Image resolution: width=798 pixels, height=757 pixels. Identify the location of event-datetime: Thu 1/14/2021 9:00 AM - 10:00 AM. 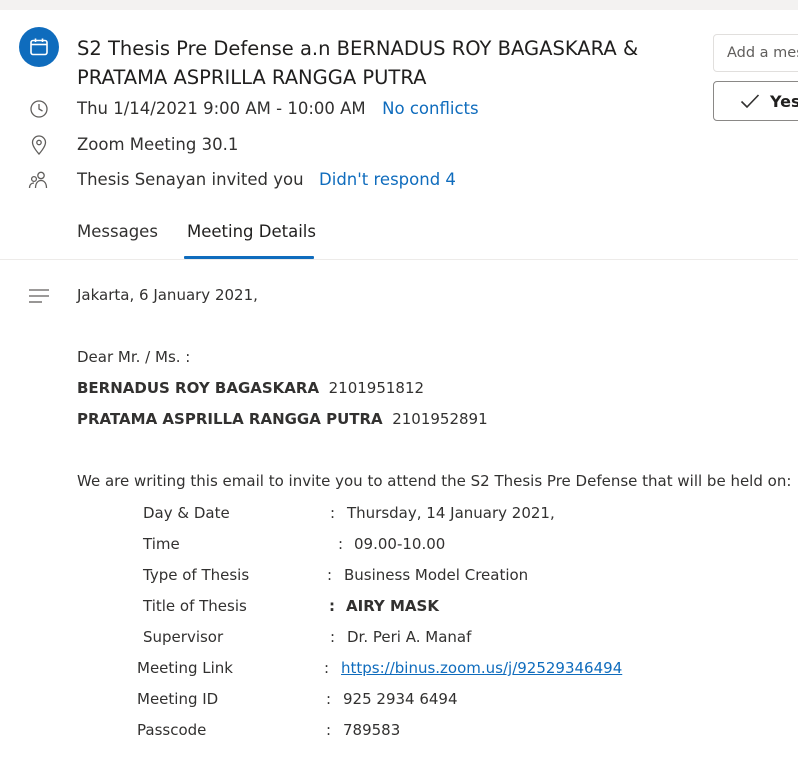
(221, 108).